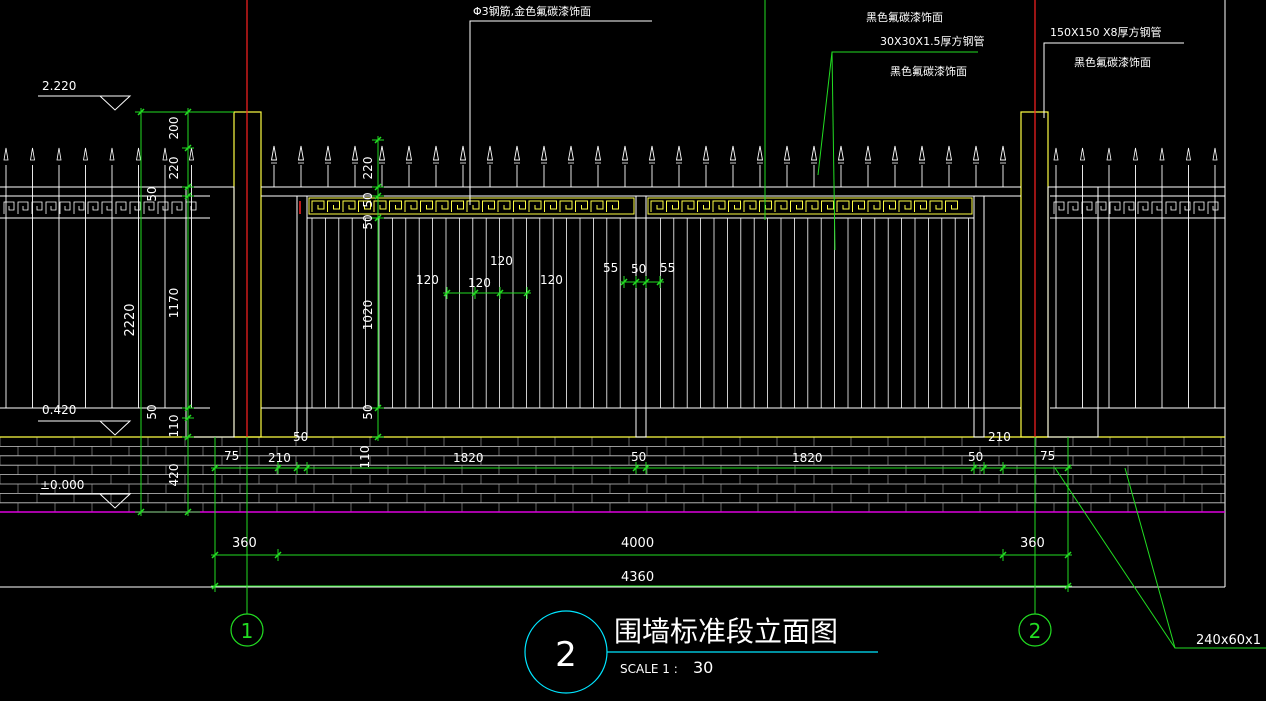 The height and width of the screenshot is (701, 1266). Describe the element at coordinates (1112, 62) in the screenshot. I see `fluoro-black-note-3: 黑色氟碳漆饰面` at that location.